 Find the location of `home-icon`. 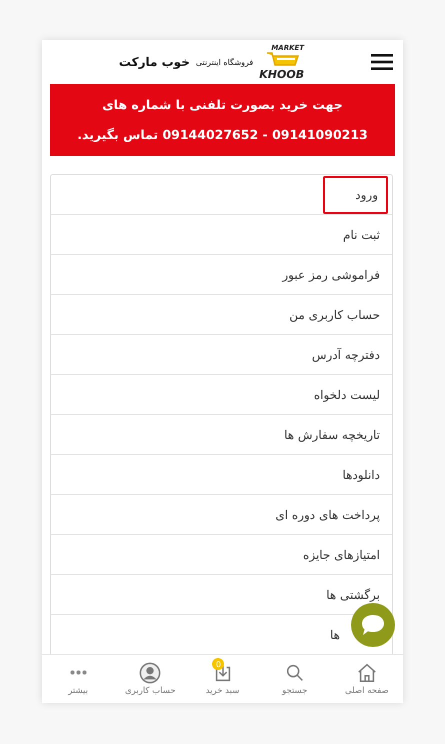

home-icon is located at coordinates (367, 673).